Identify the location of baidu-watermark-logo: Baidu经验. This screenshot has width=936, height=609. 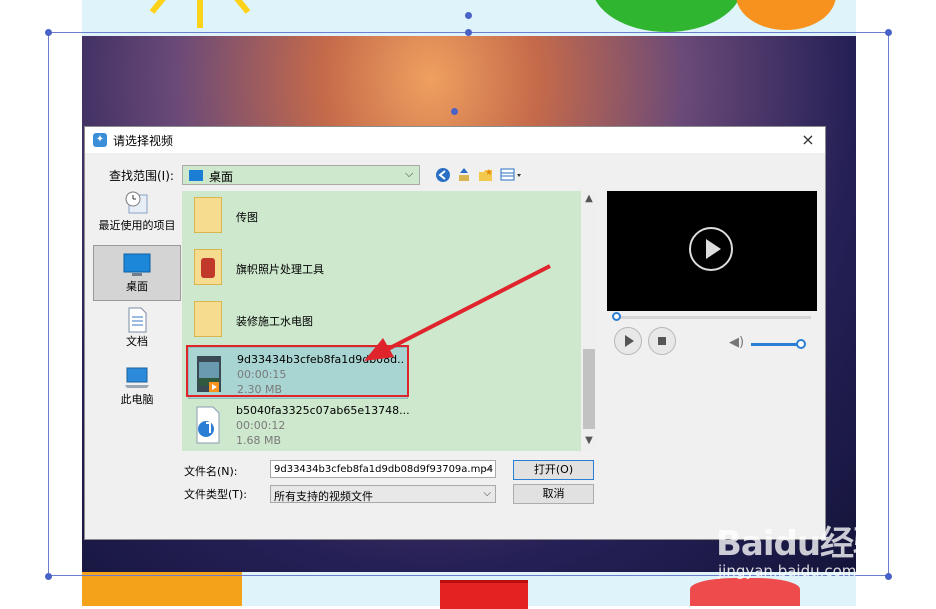
(801, 544).